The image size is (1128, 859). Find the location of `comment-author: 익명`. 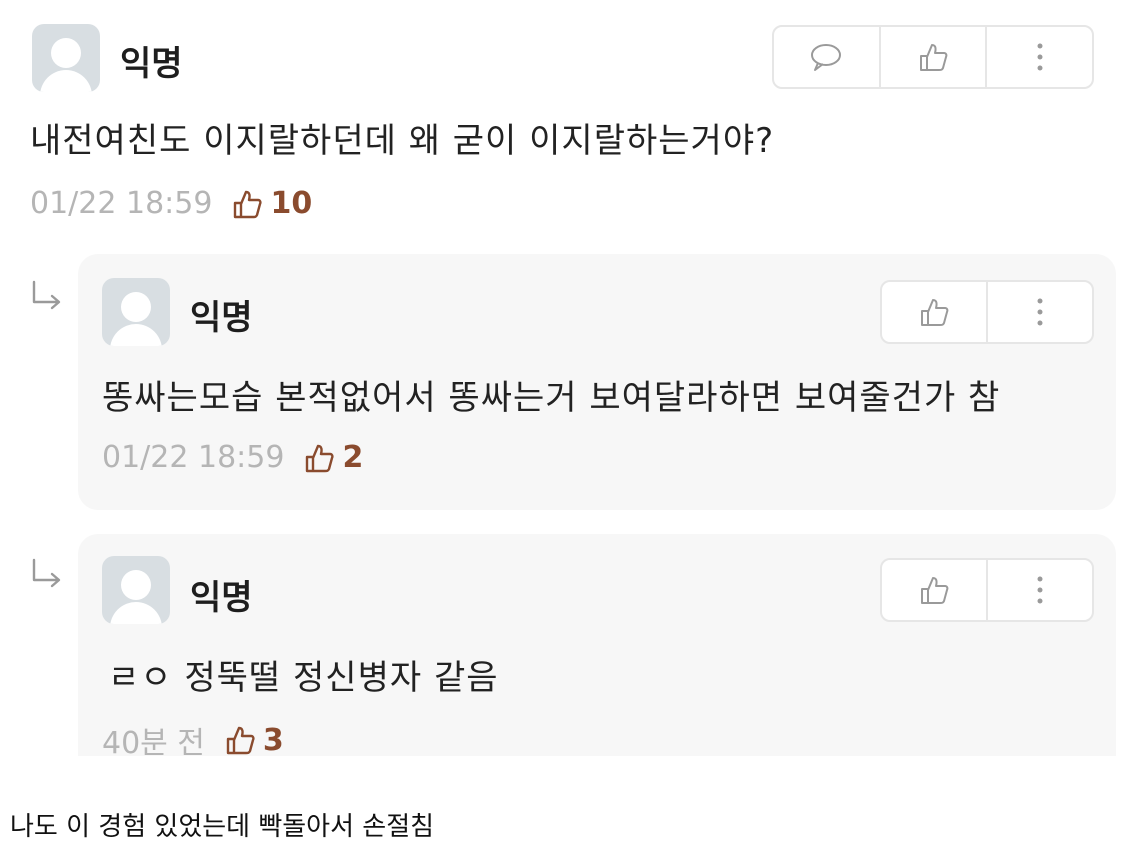

comment-author: 익명 is located at coordinates (151, 64).